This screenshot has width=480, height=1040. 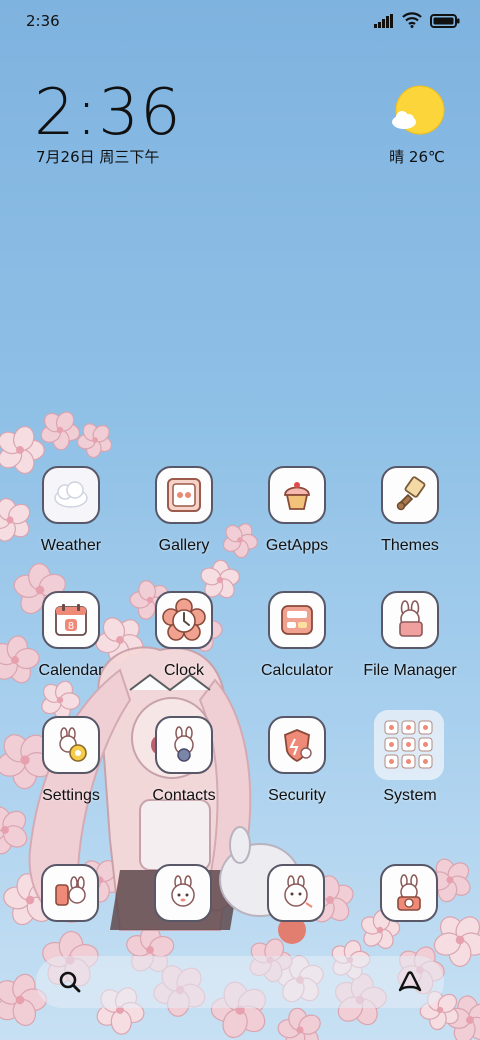 What do you see at coordinates (410, 670) in the screenshot?
I see `app-label: File Manager` at bounding box center [410, 670].